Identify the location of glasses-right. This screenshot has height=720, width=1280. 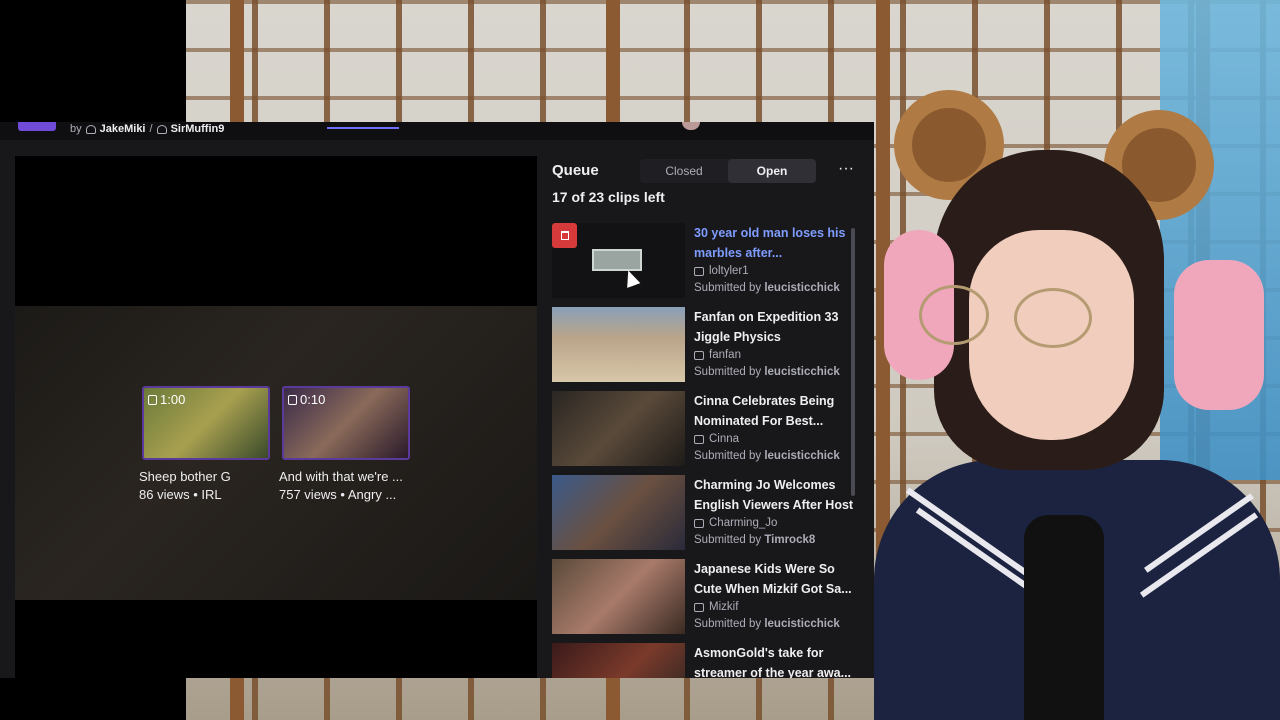
(1053, 318).